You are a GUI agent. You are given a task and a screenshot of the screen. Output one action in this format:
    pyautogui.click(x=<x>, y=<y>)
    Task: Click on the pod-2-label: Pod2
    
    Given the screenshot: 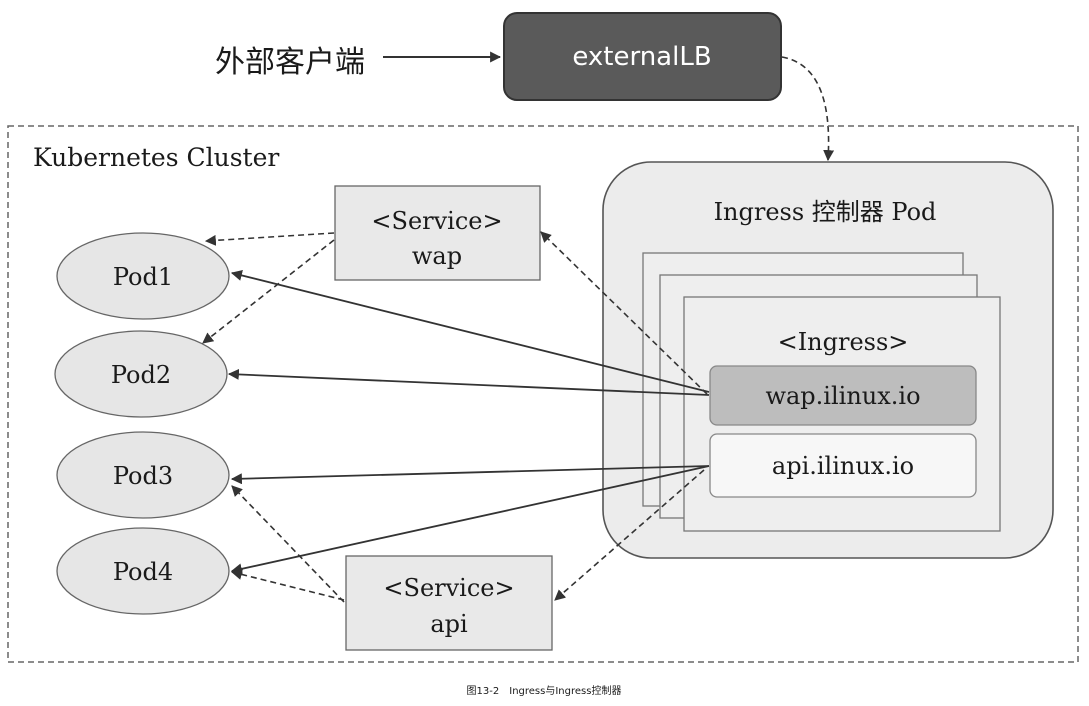 What is the action you would take?
    pyautogui.click(x=141, y=375)
    